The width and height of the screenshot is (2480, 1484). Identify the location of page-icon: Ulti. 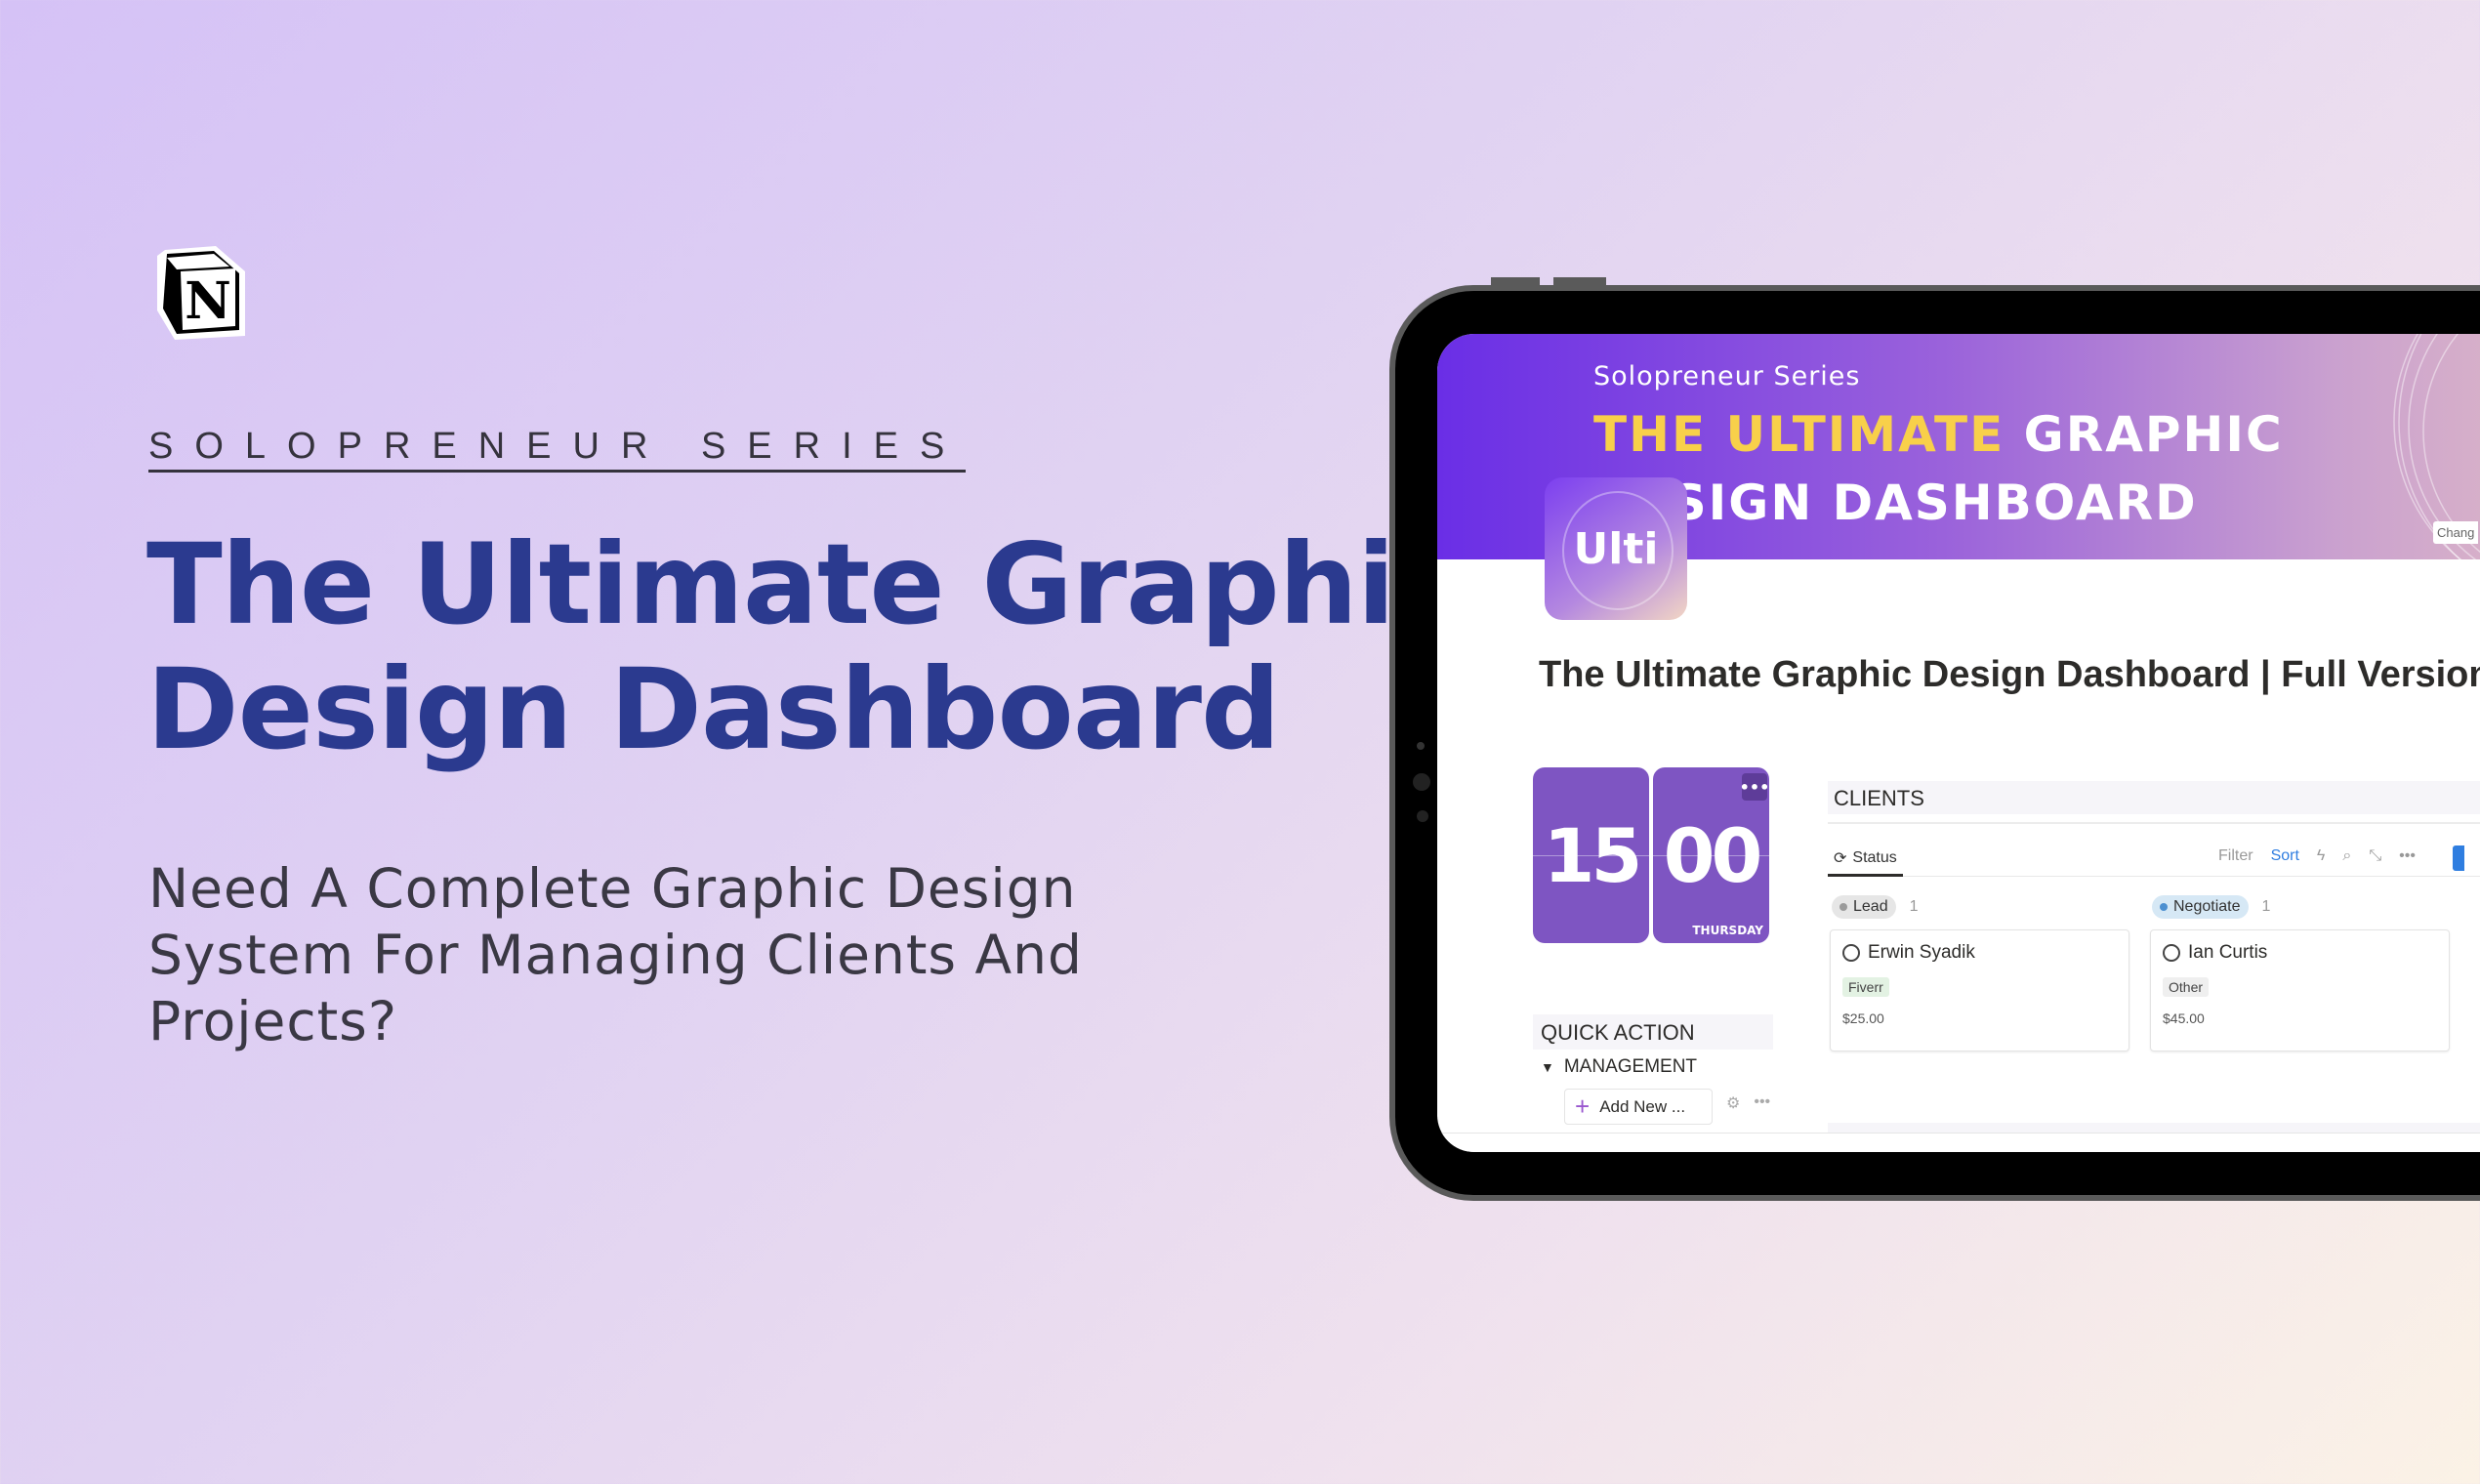
(1616, 548).